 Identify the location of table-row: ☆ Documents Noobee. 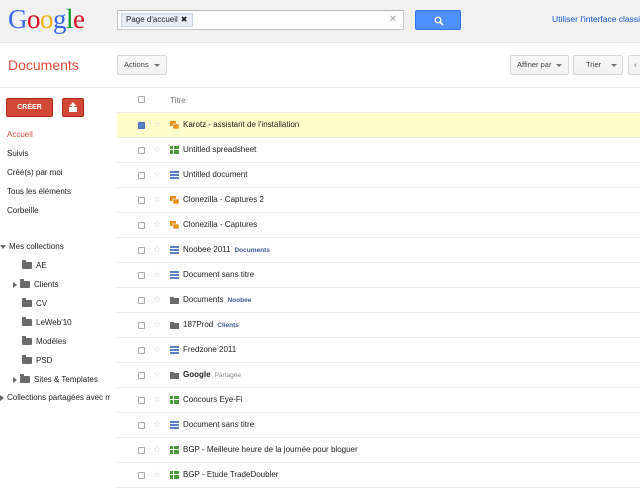
(378, 300).